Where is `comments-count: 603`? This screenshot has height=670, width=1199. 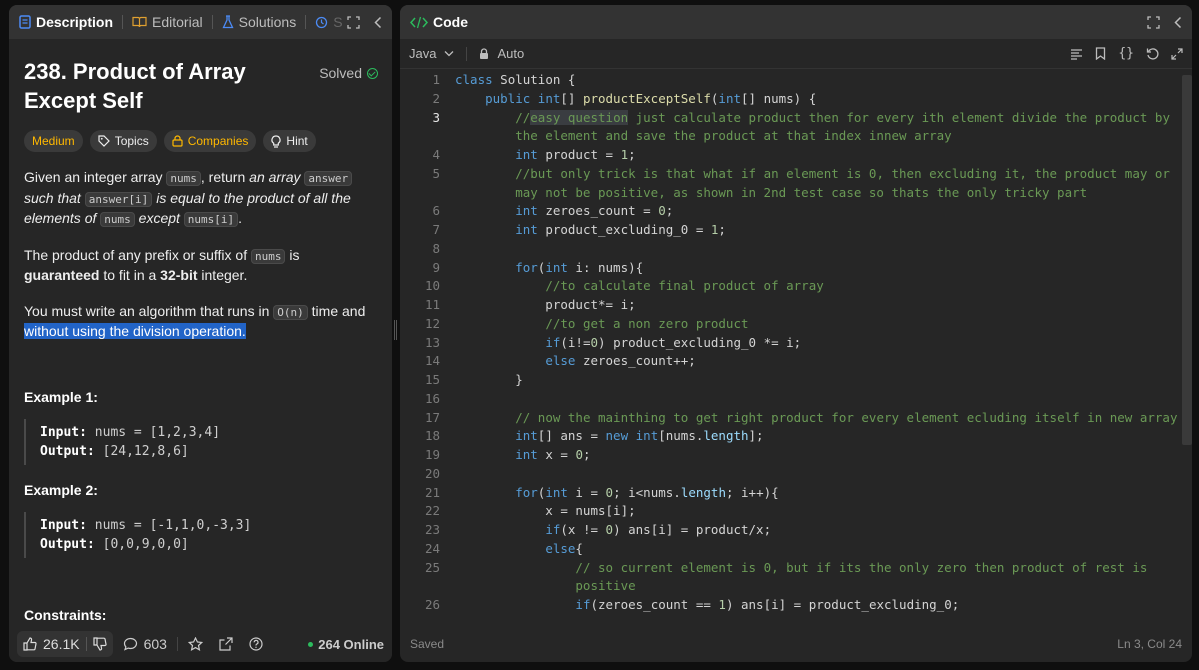
comments-count: 603 is located at coordinates (155, 644).